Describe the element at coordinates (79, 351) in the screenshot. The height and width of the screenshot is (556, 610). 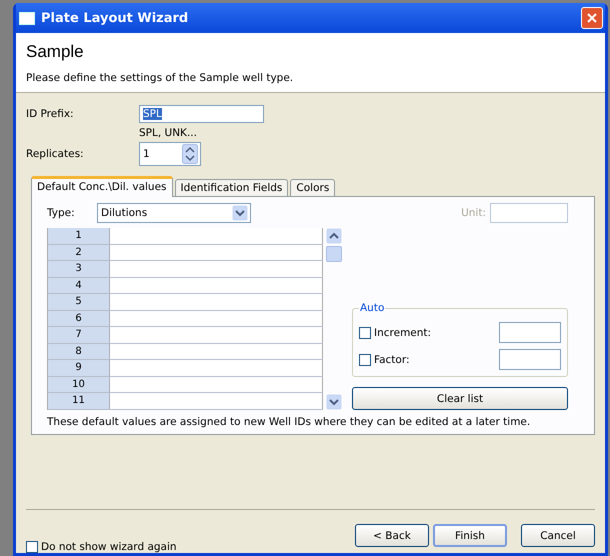
I see `row-header: 8` at that location.